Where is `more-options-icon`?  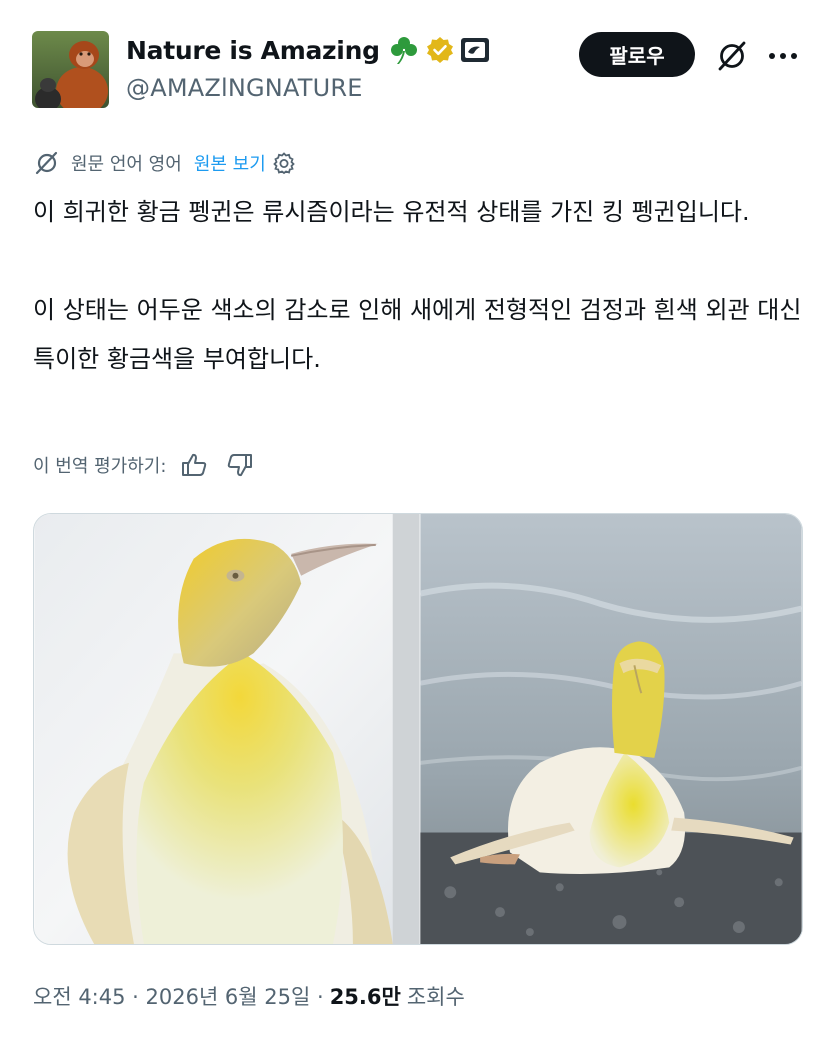 more-options-icon is located at coordinates (783, 56).